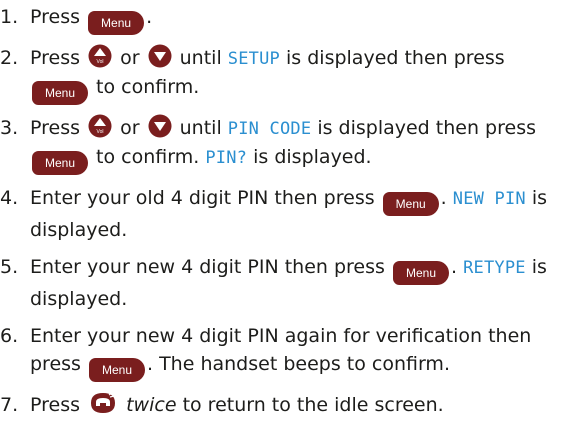 This screenshot has height=444, width=574. What do you see at coordinates (298, 364) in the screenshot?
I see `step-text: . The handset beeps to confirm.` at bounding box center [298, 364].